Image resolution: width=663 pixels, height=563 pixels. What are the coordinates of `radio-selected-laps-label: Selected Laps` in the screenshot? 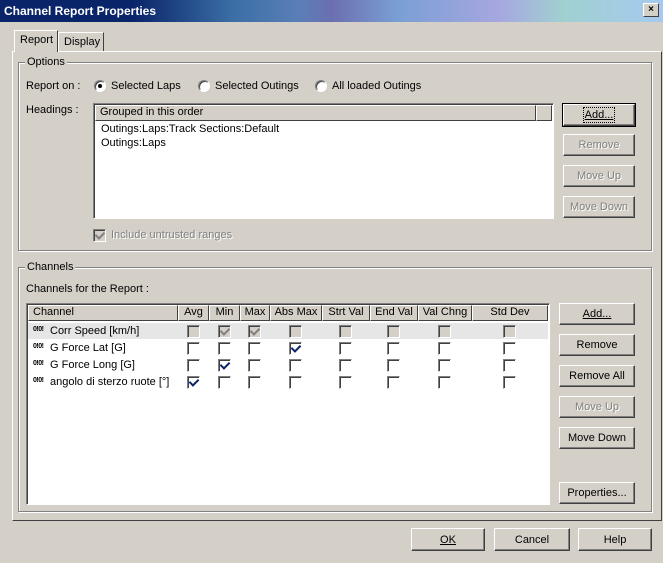 It's located at (146, 86).